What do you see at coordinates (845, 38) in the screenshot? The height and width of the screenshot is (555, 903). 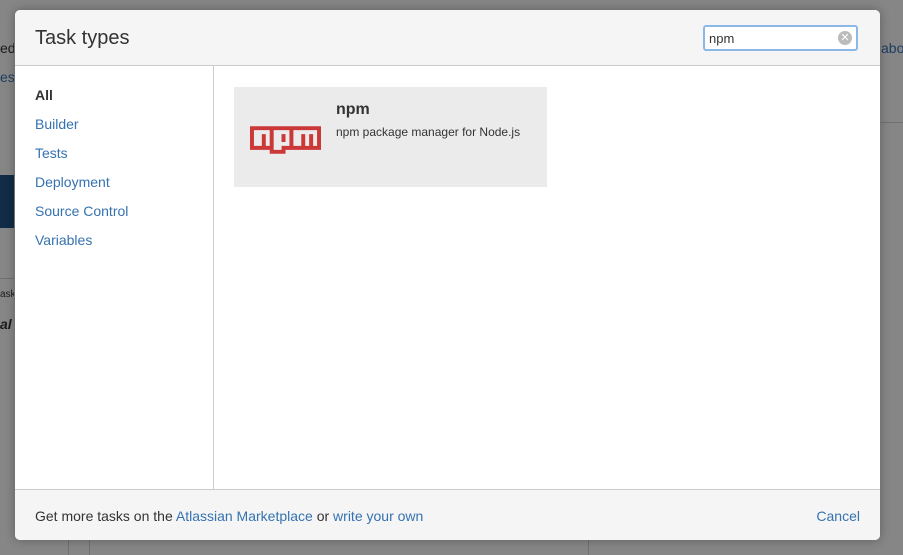 I see `clear-search-icon: ✕` at bounding box center [845, 38].